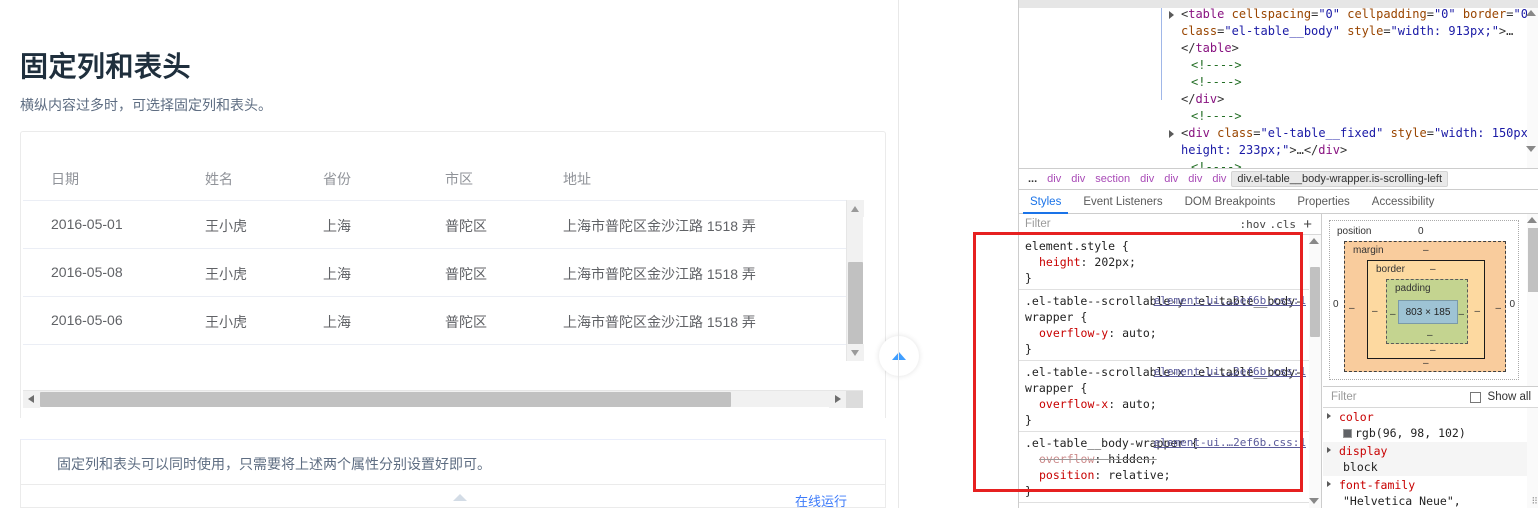 The image size is (1538, 508). Describe the element at coordinates (1147, 179) in the screenshot. I see `breadcrumb-item-div-3: div` at that location.